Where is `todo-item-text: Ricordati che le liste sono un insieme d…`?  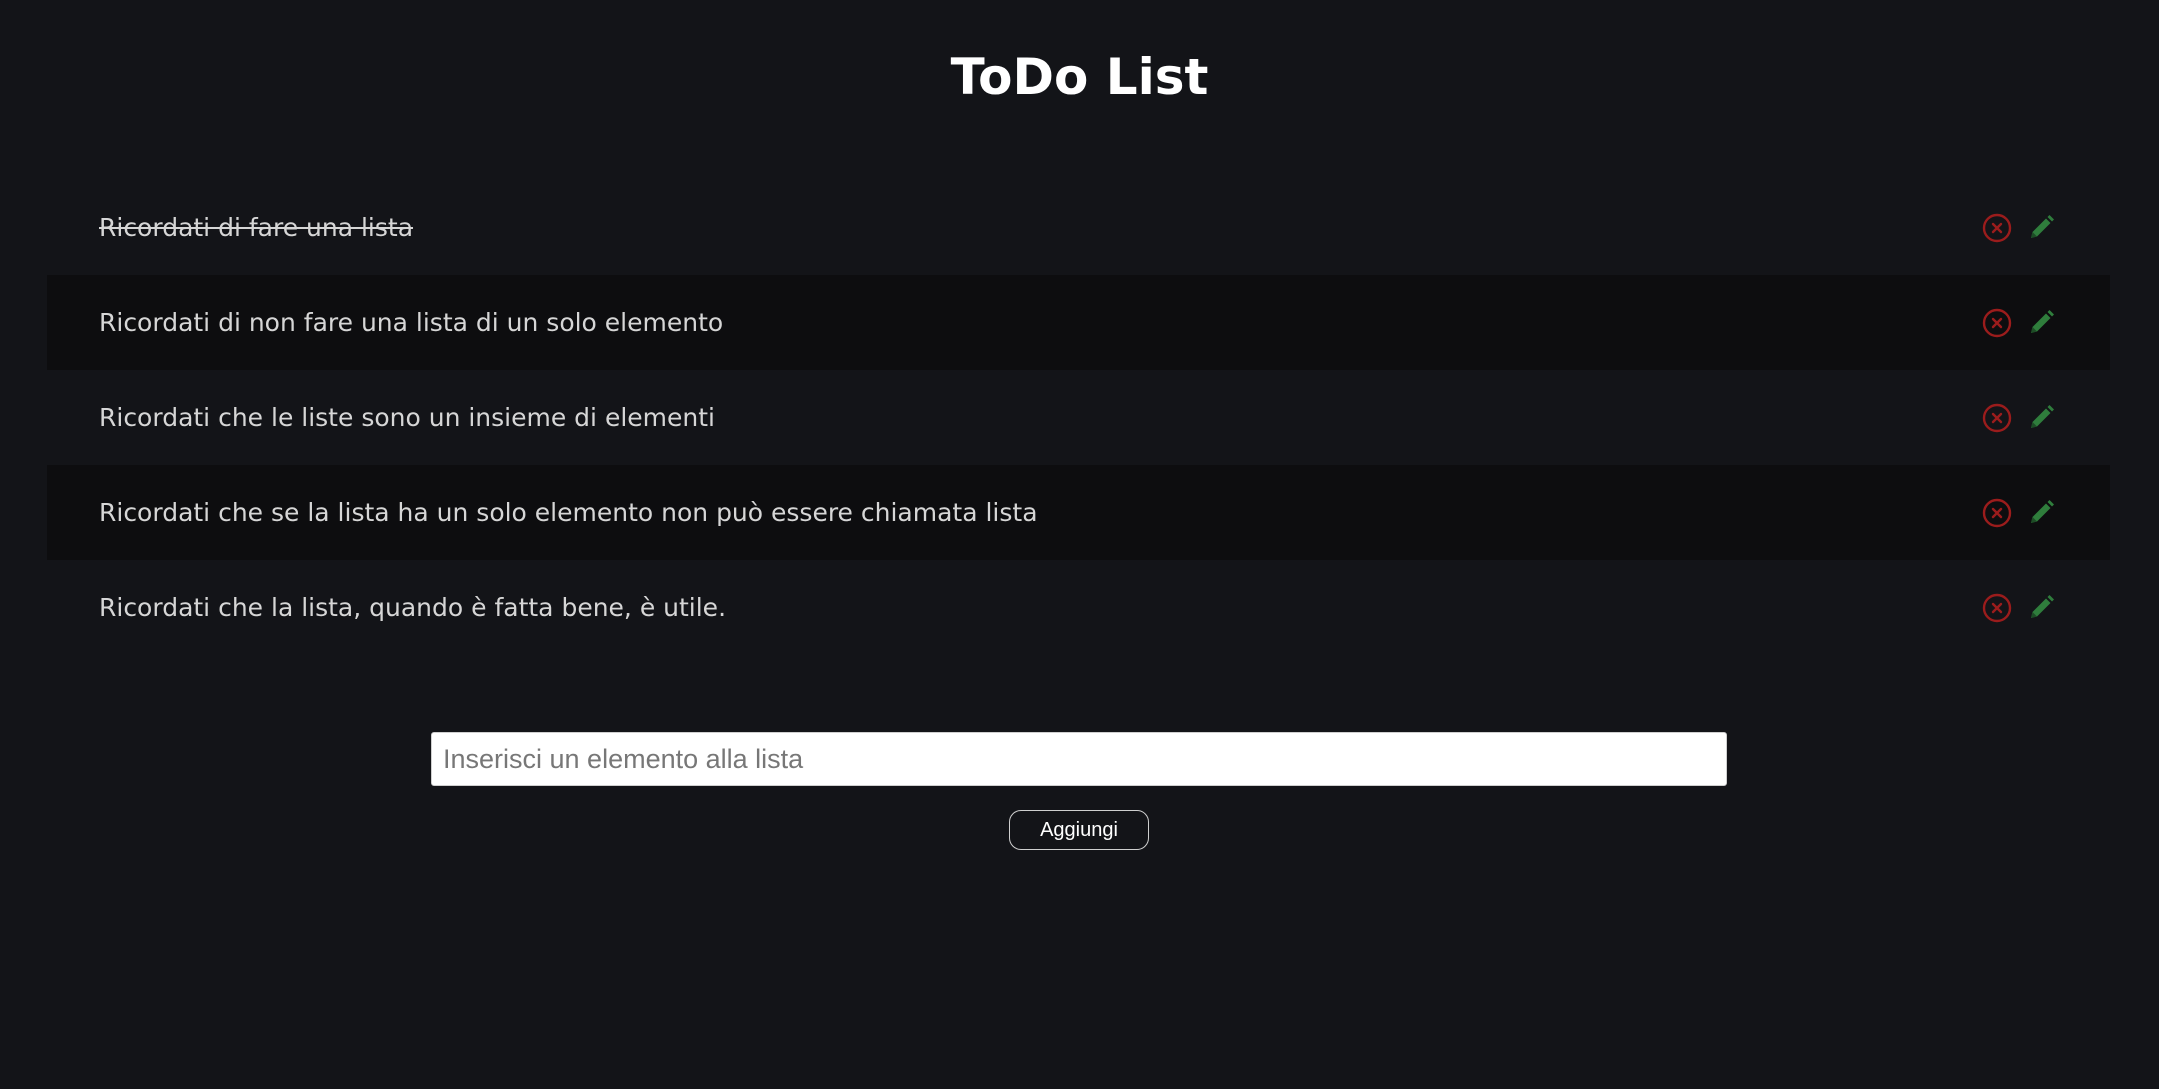
todo-item-text: Ricordati che le liste sono un insieme d… is located at coordinates (407, 417).